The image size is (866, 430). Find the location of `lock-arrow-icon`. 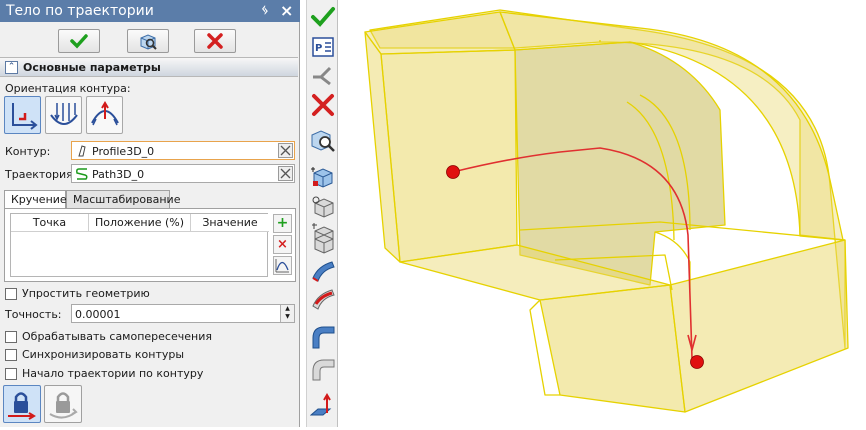

lock-arrow-icon is located at coordinates (22, 406).